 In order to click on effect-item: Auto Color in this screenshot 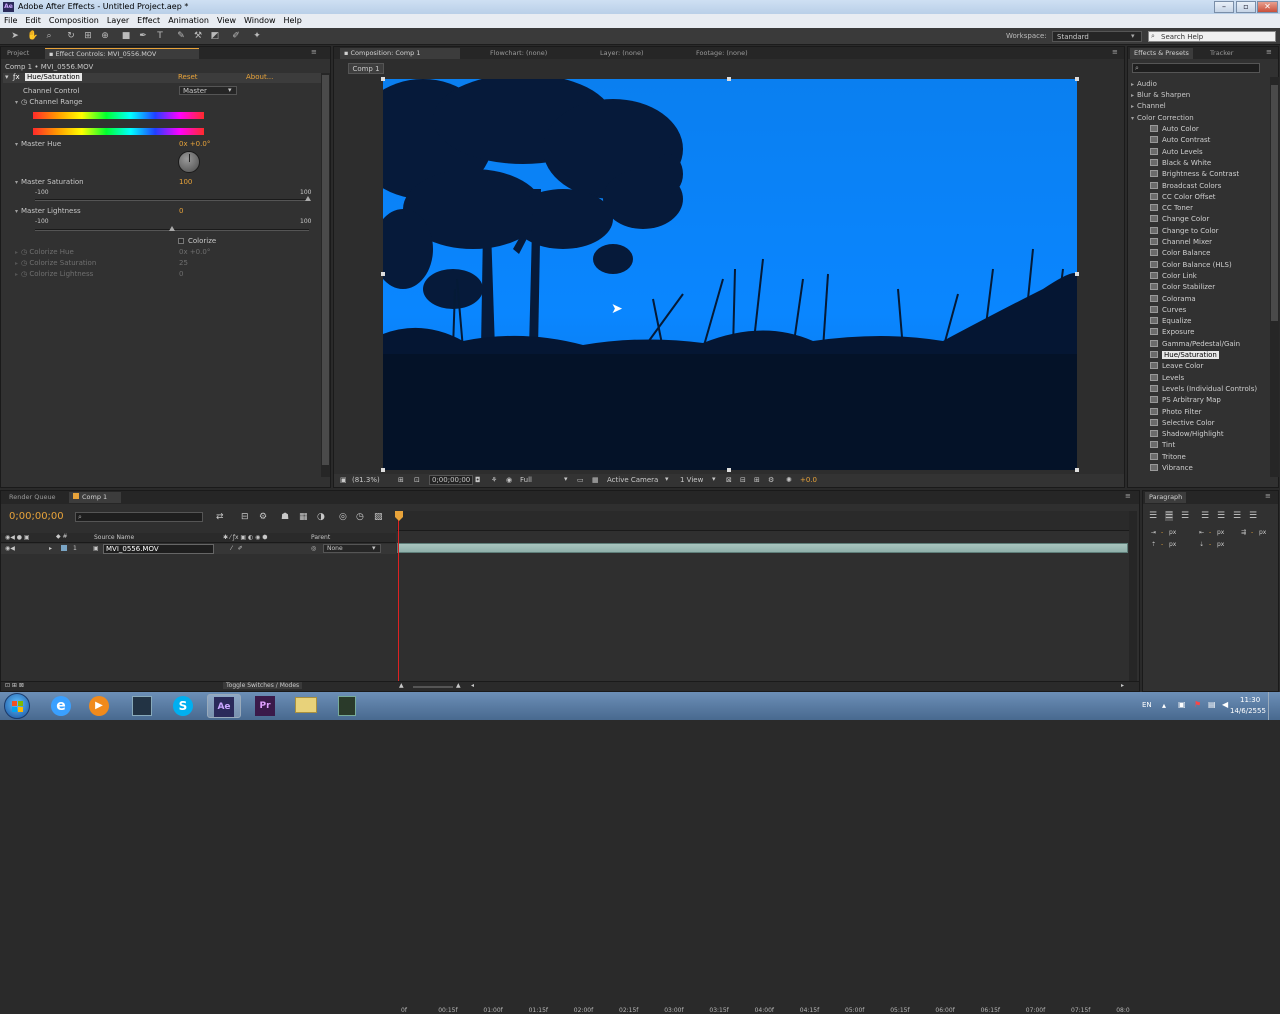, I will do `click(1174, 129)`.